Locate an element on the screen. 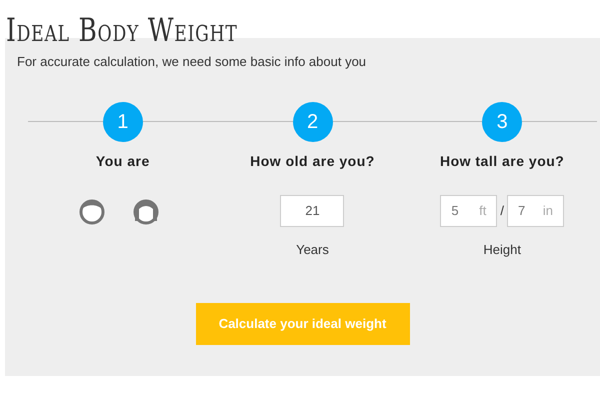 The width and height of the screenshot is (600, 400). step-number: 2 is located at coordinates (312, 122).